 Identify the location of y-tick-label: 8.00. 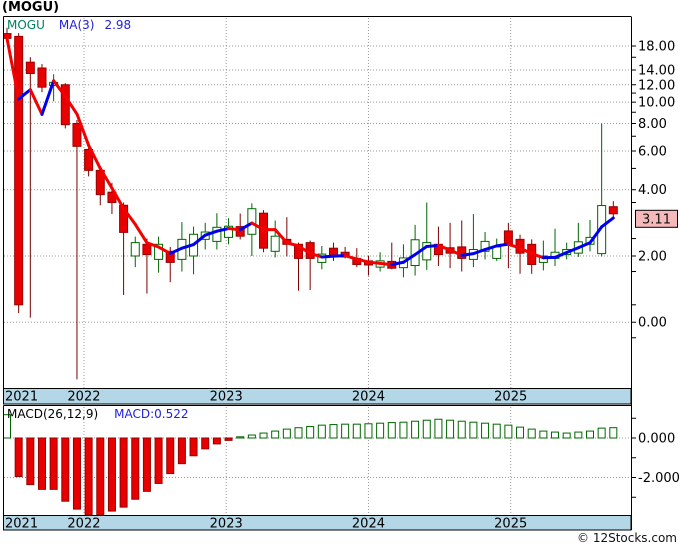
(652, 124).